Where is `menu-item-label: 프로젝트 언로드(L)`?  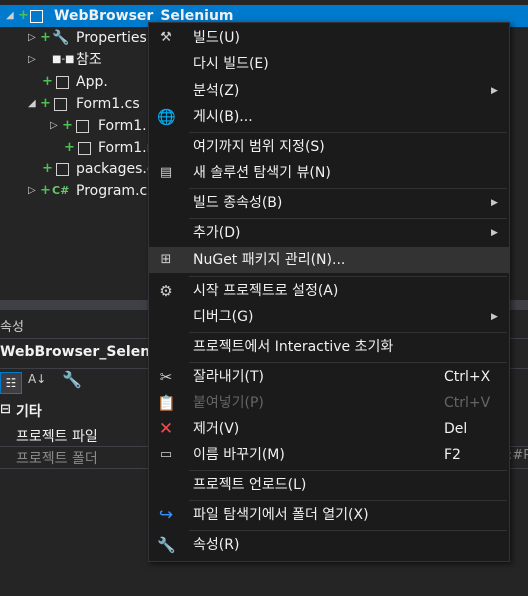 menu-item-label: 프로젝트 언로드(L) is located at coordinates (250, 485).